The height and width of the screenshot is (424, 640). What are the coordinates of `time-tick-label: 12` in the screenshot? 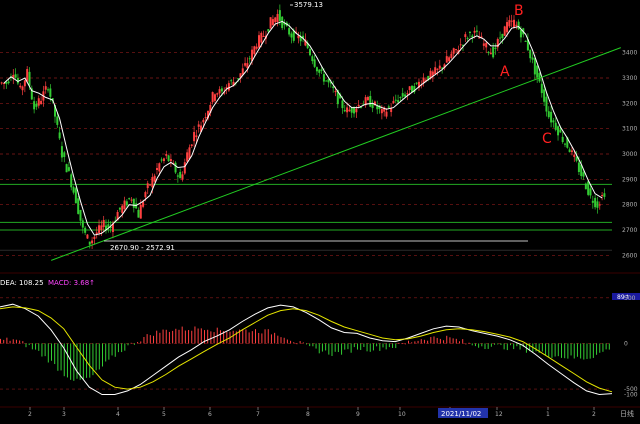 It's located at (499, 414).